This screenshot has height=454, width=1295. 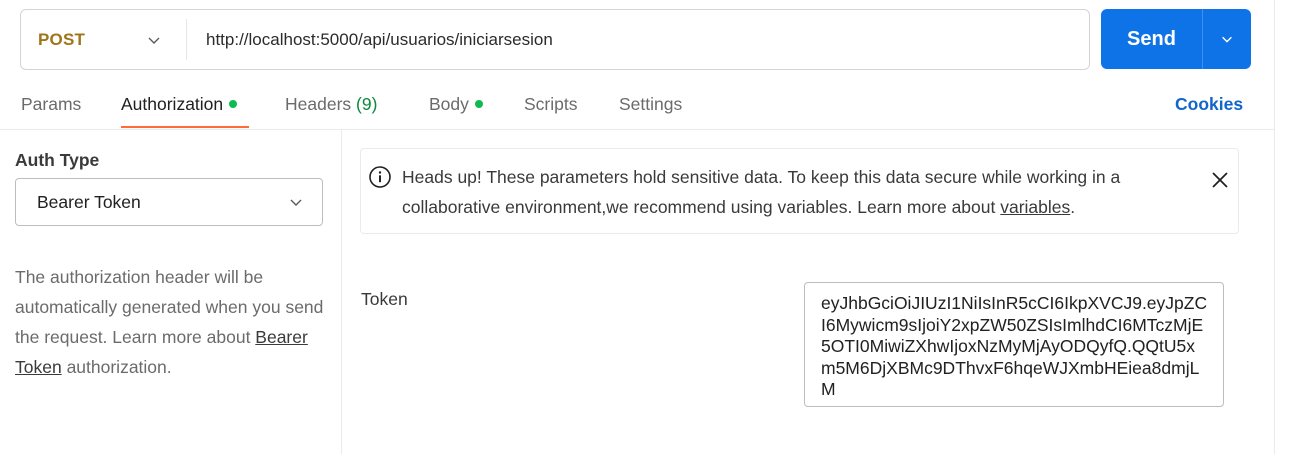 I want to click on alert-end: ., so click(x=1073, y=207).